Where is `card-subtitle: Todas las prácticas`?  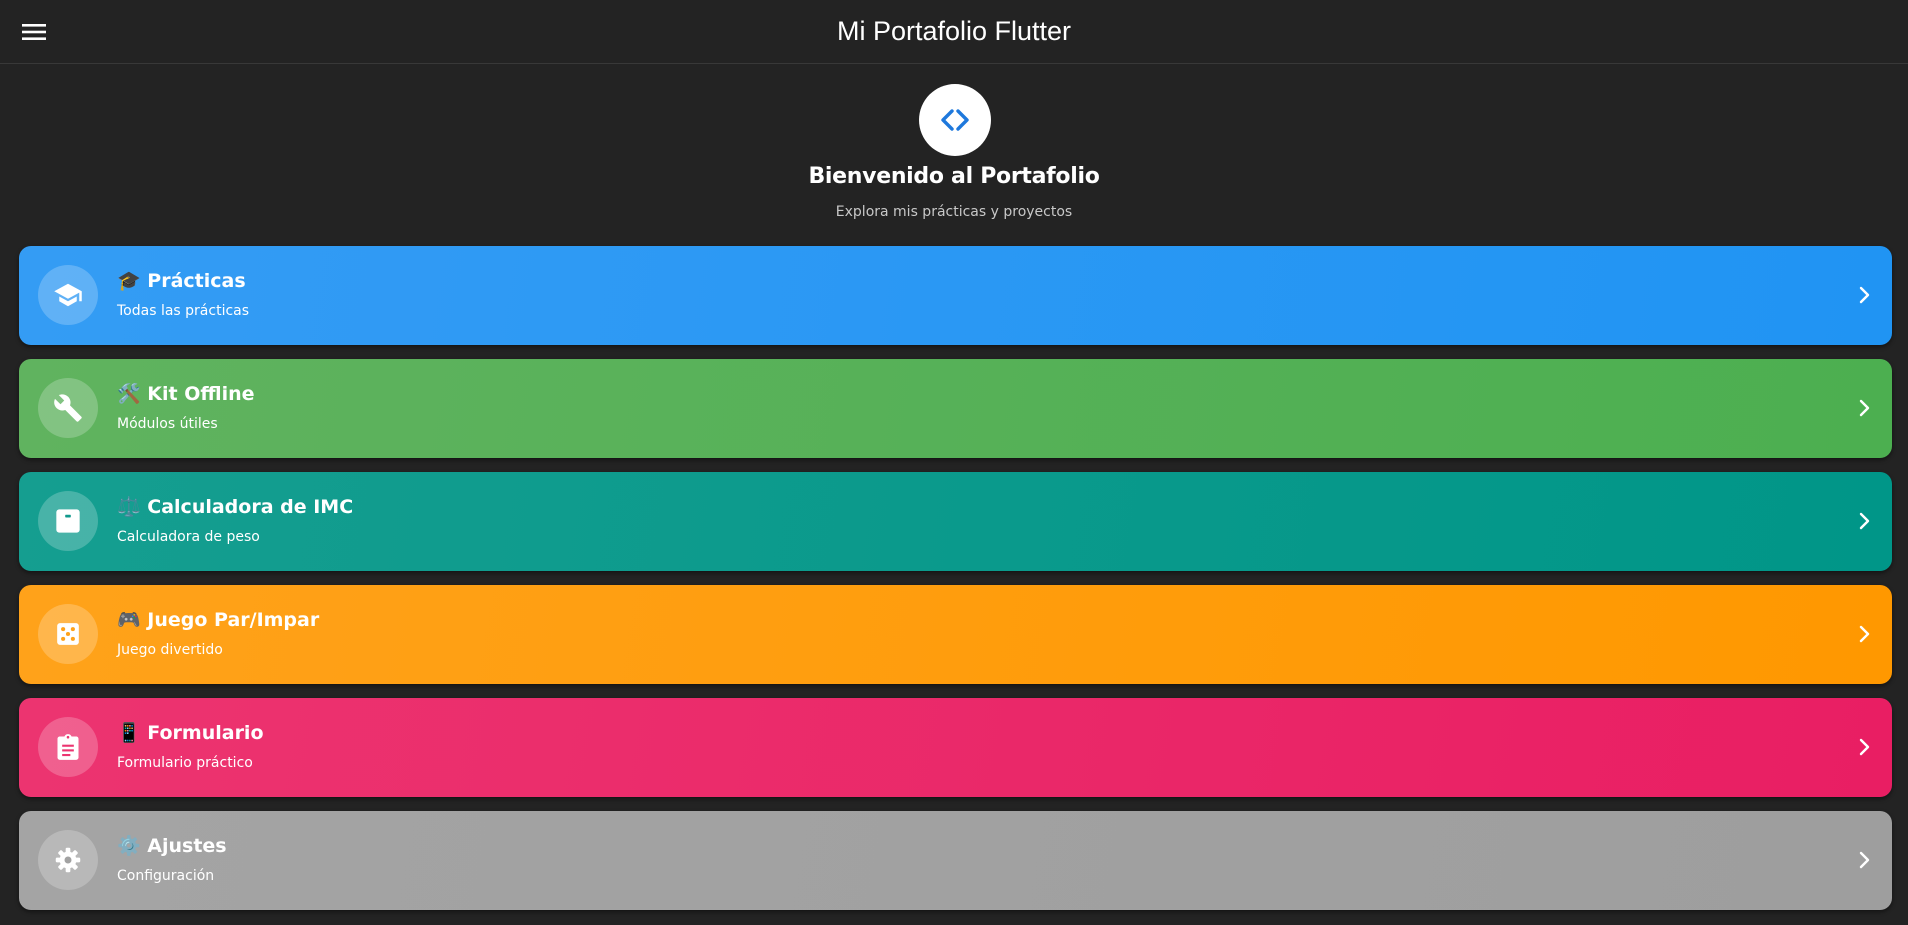 card-subtitle: Todas las prácticas is located at coordinates (183, 311).